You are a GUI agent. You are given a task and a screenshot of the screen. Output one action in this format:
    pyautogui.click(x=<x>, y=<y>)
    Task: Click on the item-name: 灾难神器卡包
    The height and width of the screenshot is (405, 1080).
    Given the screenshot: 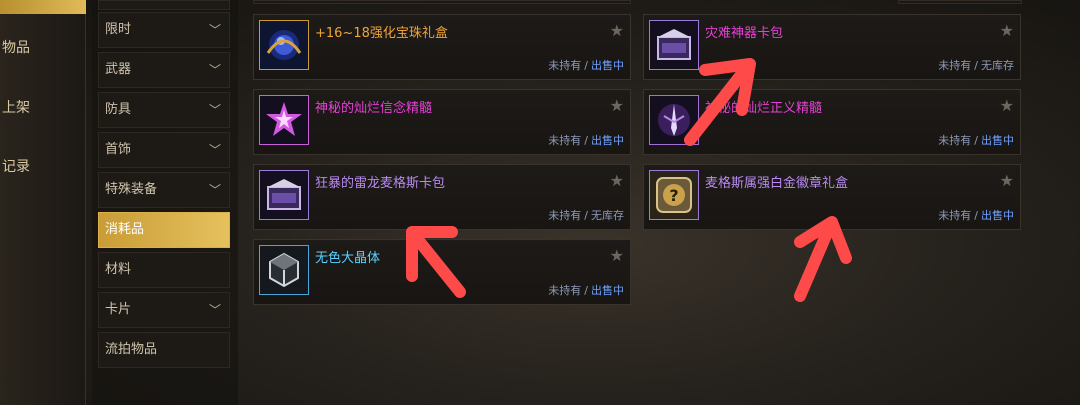 What is the action you would take?
    pyautogui.click(x=744, y=33)
    